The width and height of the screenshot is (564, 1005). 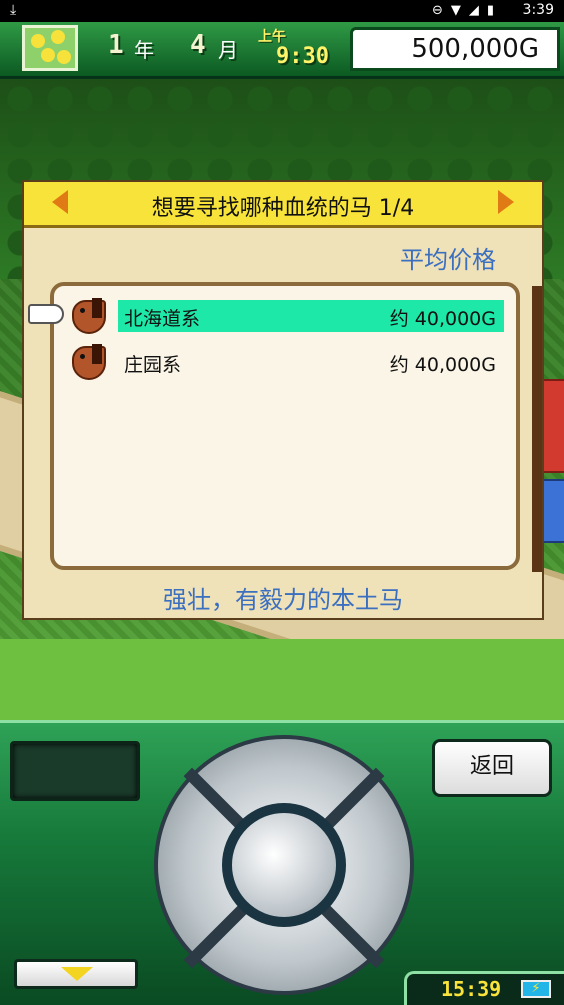 I want to click on info-screen, so click(x=75, y=771).